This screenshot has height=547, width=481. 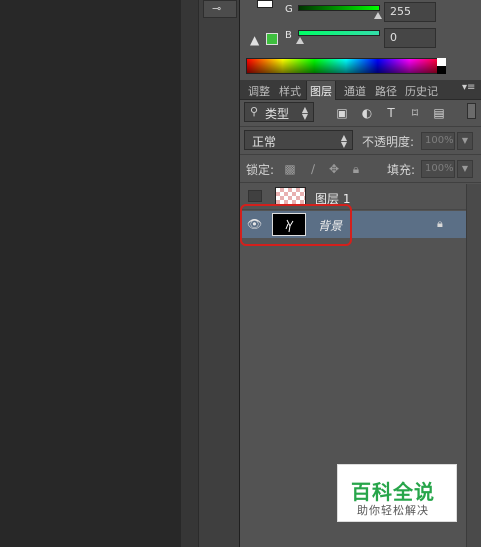 I want to click on foreground-color-swatch, so click(x=265, y=4).